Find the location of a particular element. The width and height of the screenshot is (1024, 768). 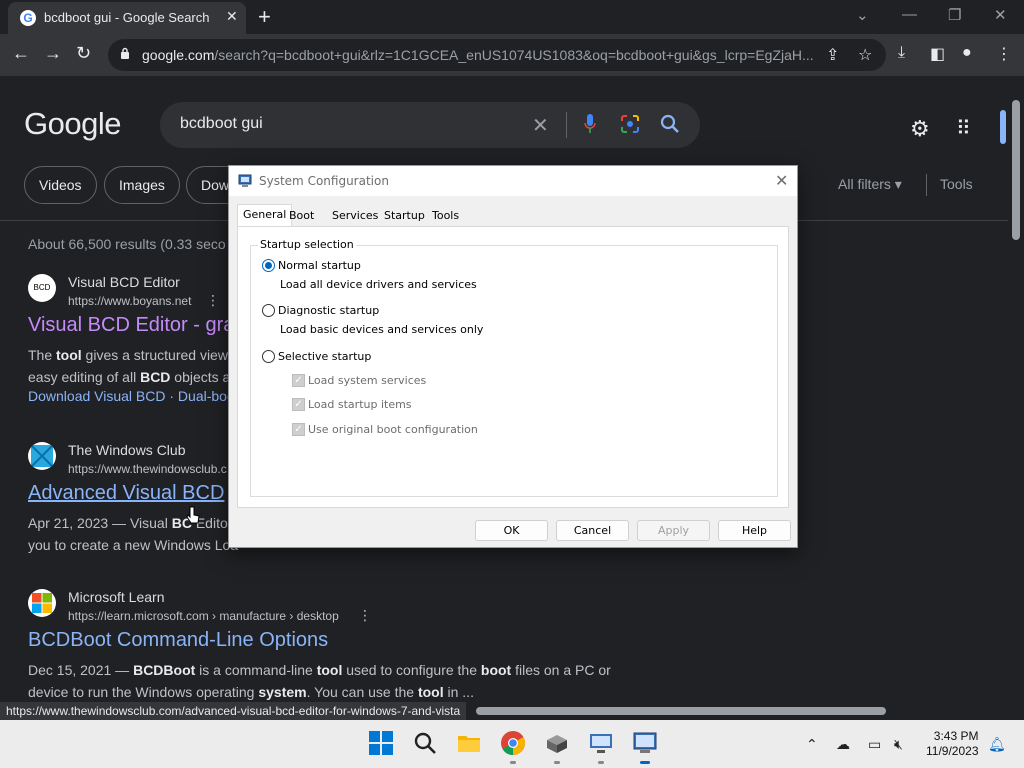

apply-button: Apply is located at coordinates (673, 530).